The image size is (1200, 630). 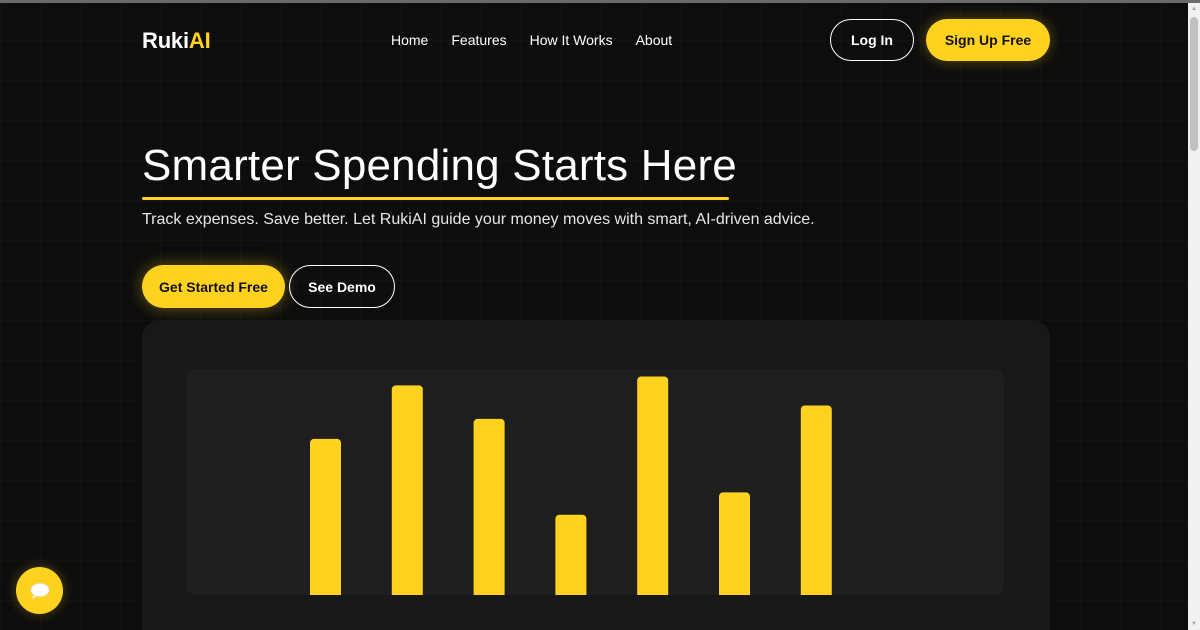 I want to click on see-demo-button: See Demo, so click(x=342, y=286).